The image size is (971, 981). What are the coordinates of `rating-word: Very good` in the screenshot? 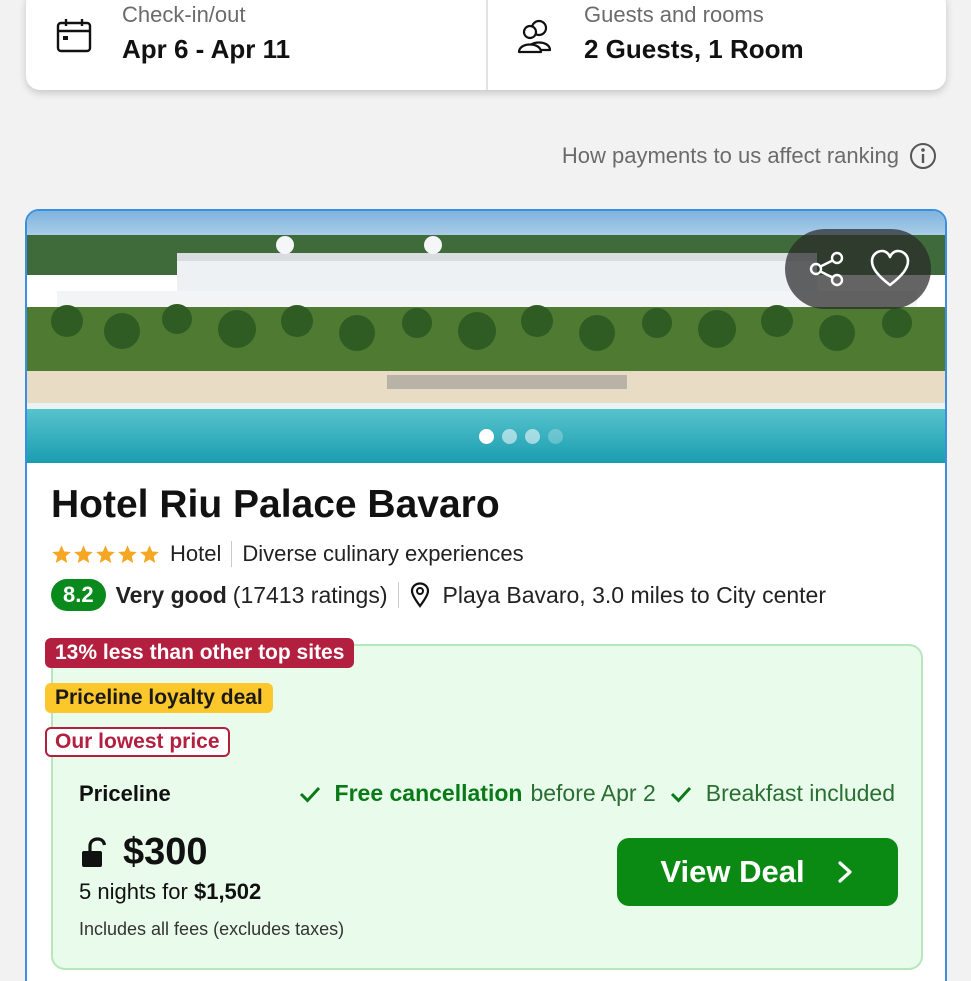 It's located at (171, 594).